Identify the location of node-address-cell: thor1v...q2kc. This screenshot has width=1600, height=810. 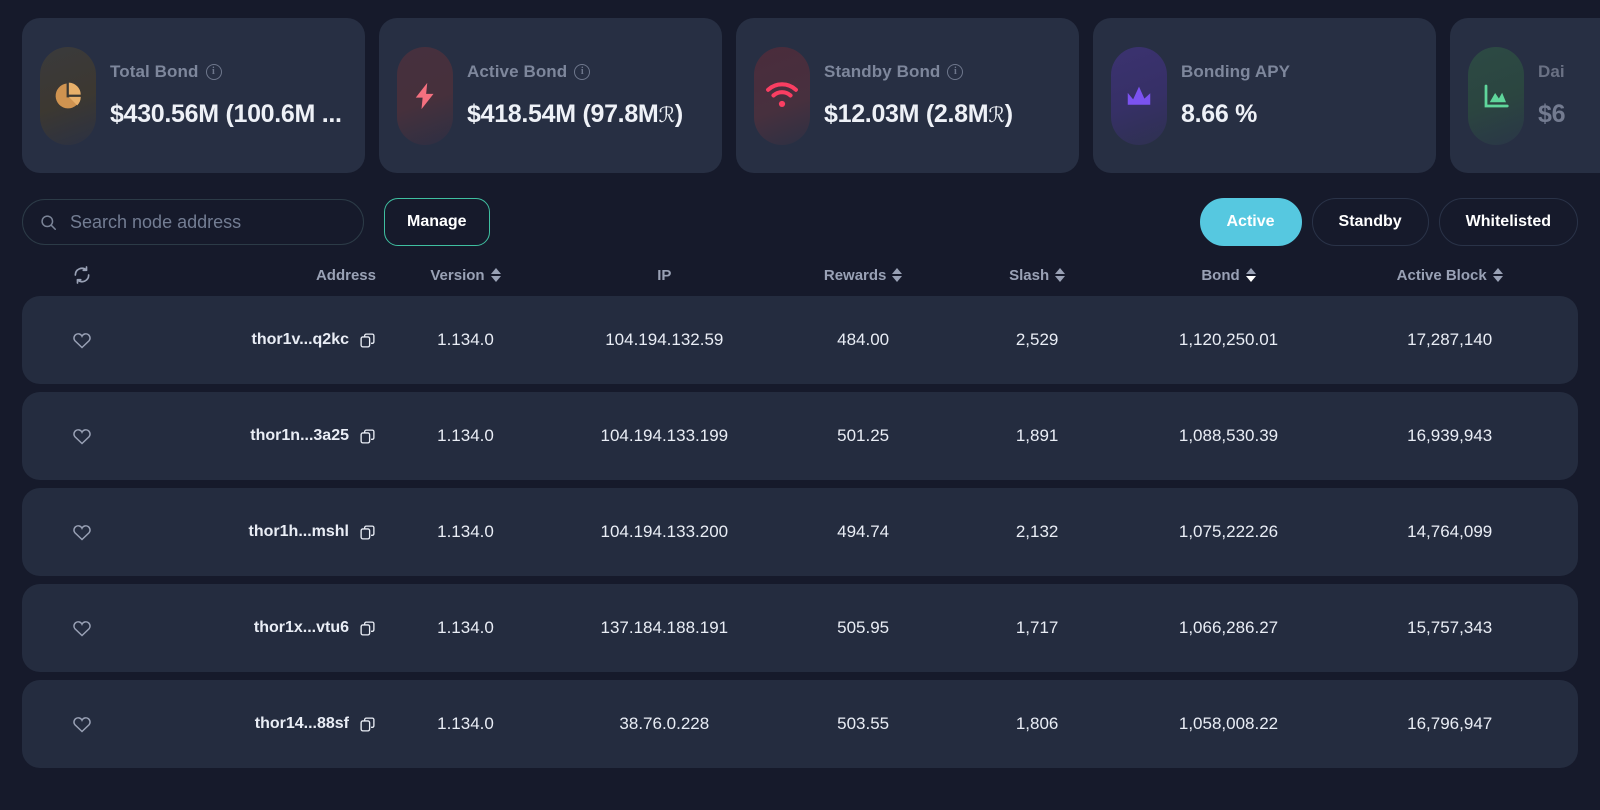
(313, 340).